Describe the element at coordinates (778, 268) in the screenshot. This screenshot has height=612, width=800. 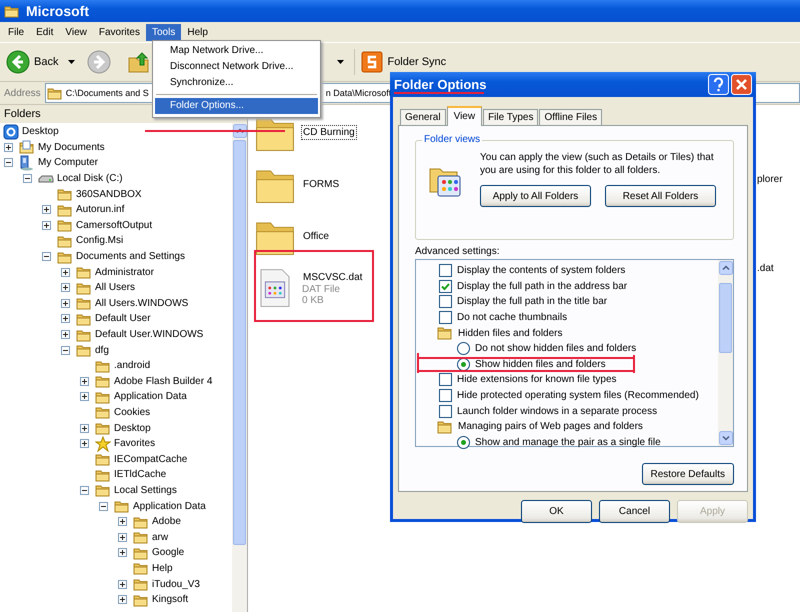
I see `file-name: .dat` at that location.